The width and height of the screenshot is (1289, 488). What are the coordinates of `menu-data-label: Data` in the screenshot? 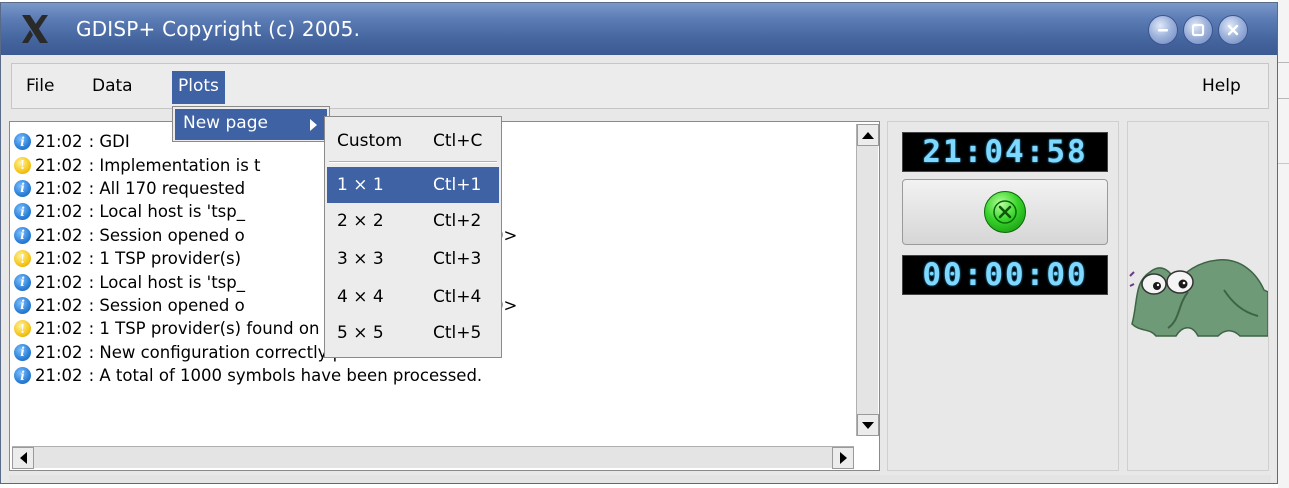 It's located at (112, 86).